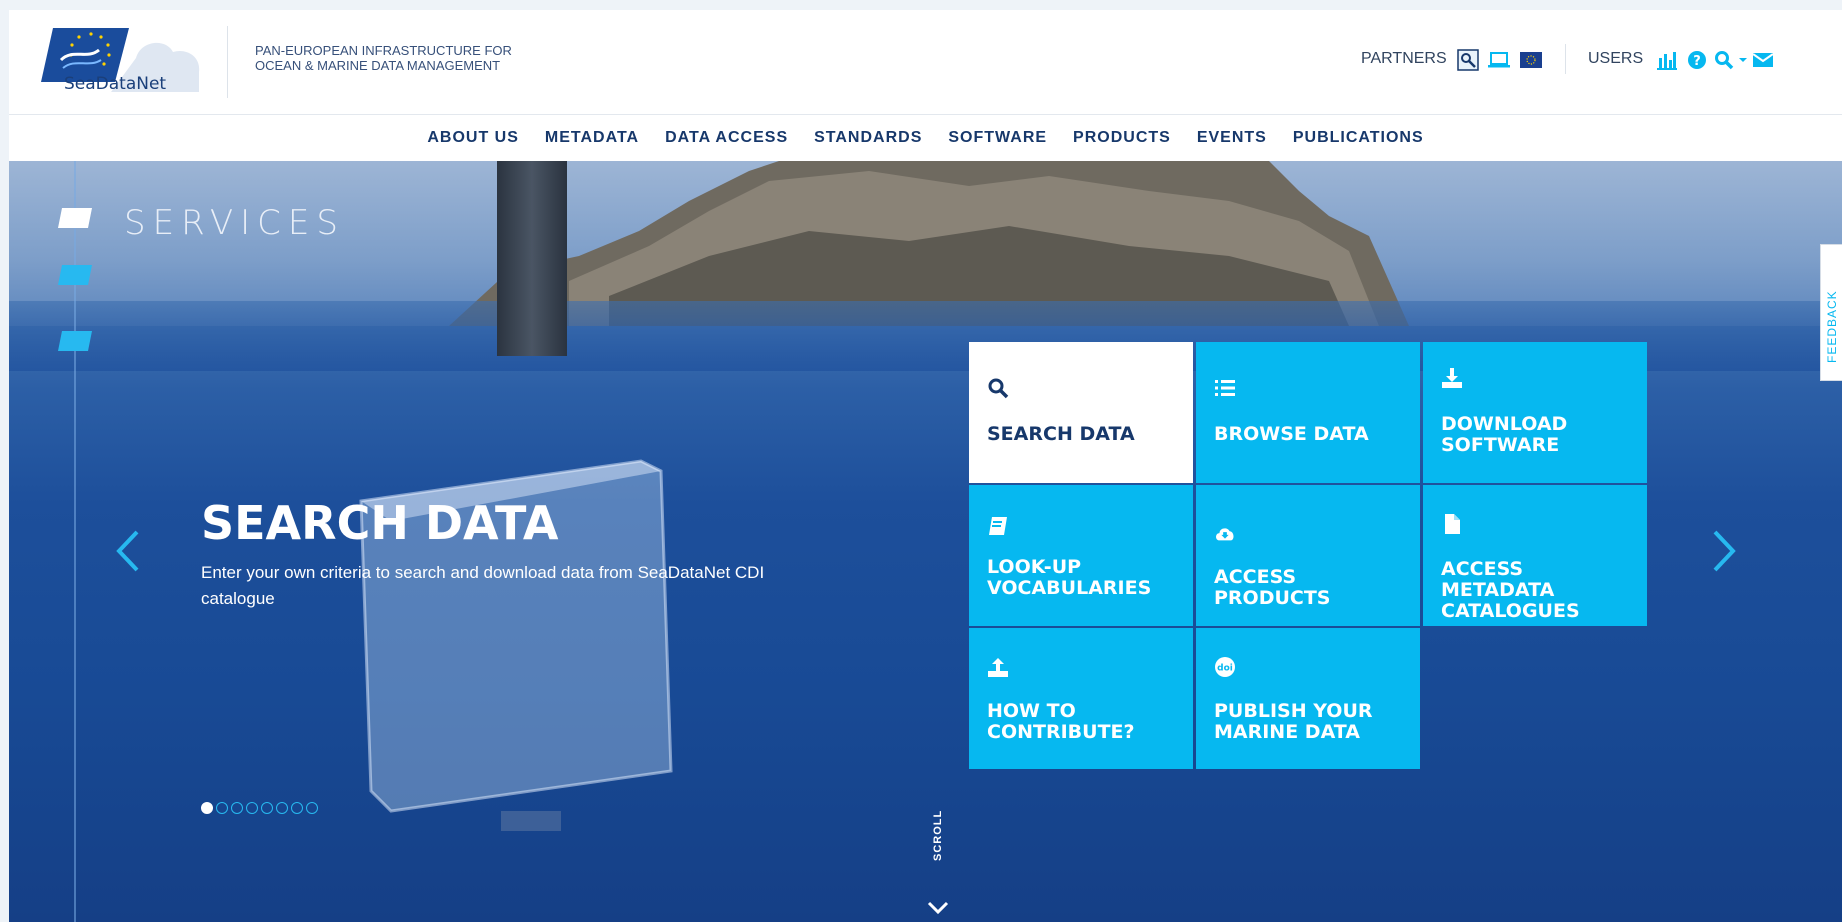  Describe the element at coordinates (1122, 138) in the screenshot. I see `nav-products: PRODUCTS` at that location.